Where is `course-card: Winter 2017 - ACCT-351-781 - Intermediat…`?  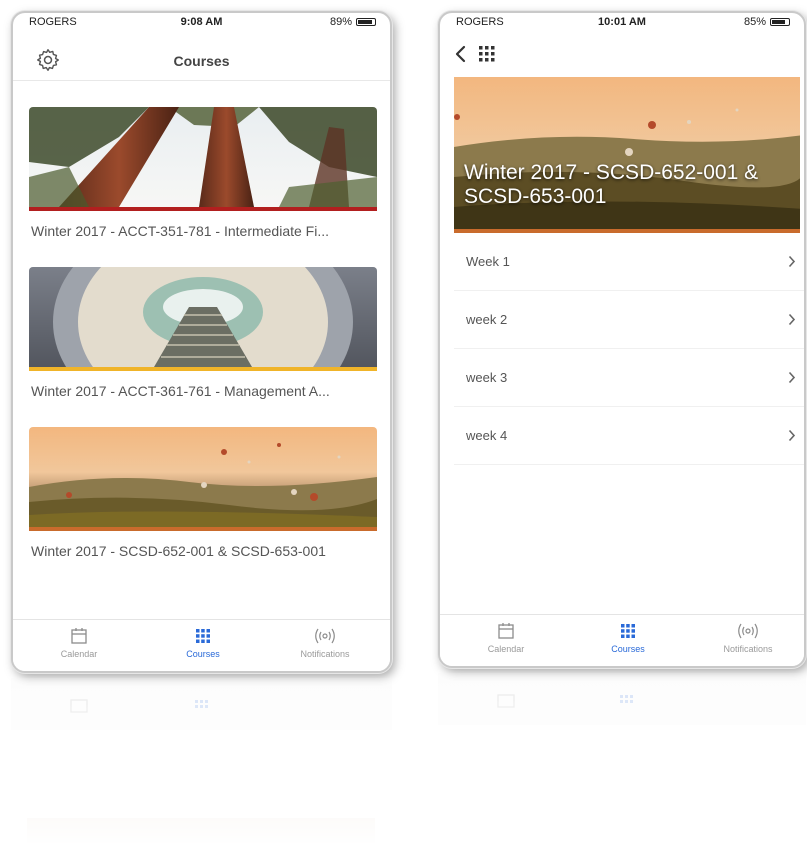
course-card: Winter 2017 - ACCT-351-781 - Intermediat… is located at coordinates (203, 173).